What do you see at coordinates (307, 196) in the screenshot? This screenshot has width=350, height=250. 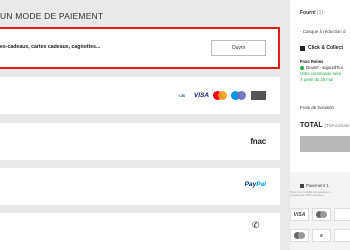 I see `secure-text-line-2: Le paiement 100% sécurisé p` at bounding box center [307, 196].